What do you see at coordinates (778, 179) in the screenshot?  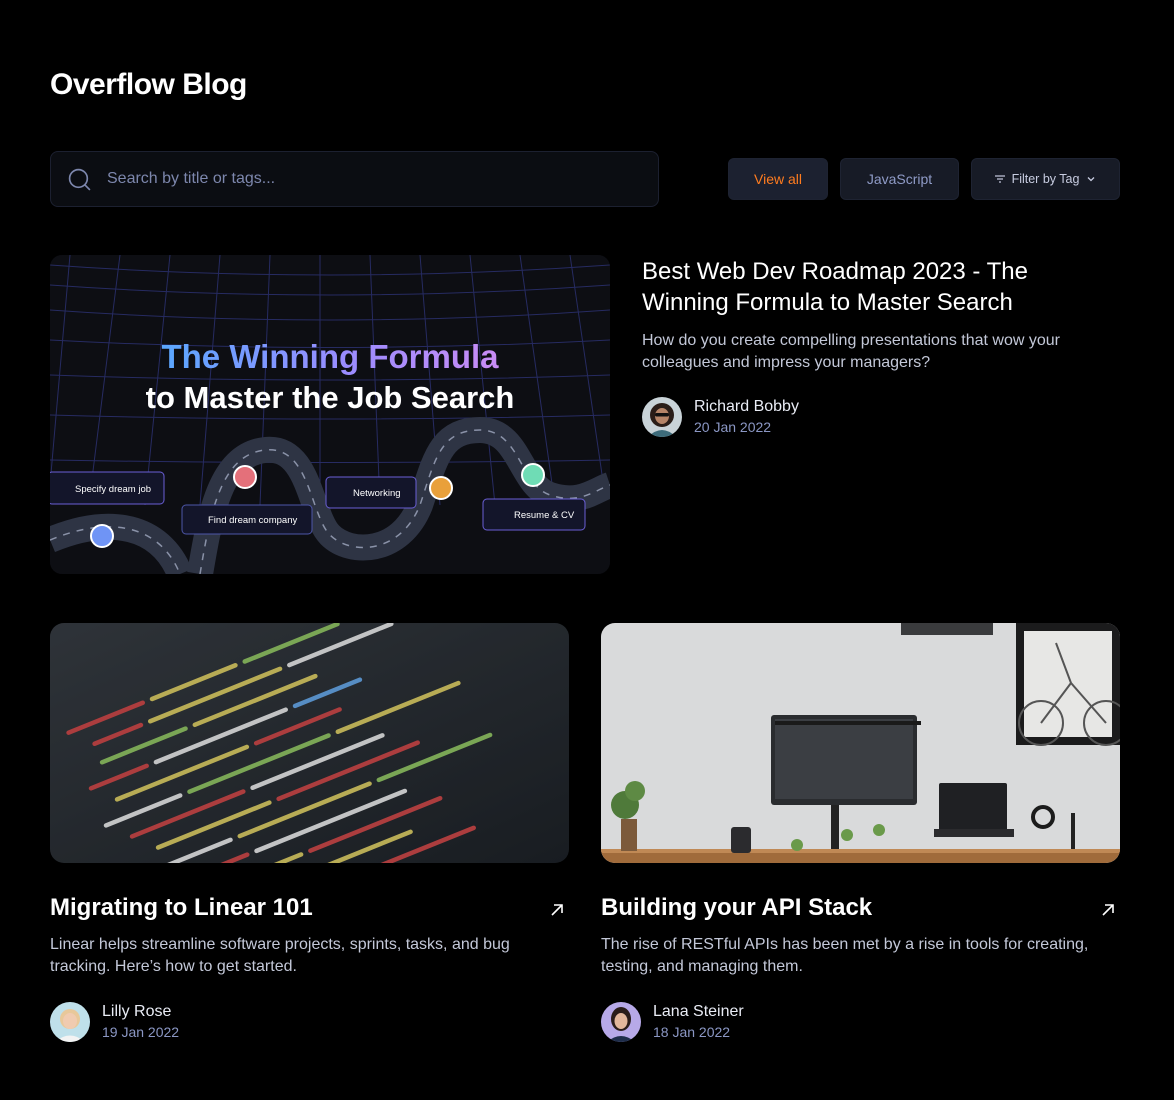 I see `view-all-button: View all` at bounding box center [778, 179].